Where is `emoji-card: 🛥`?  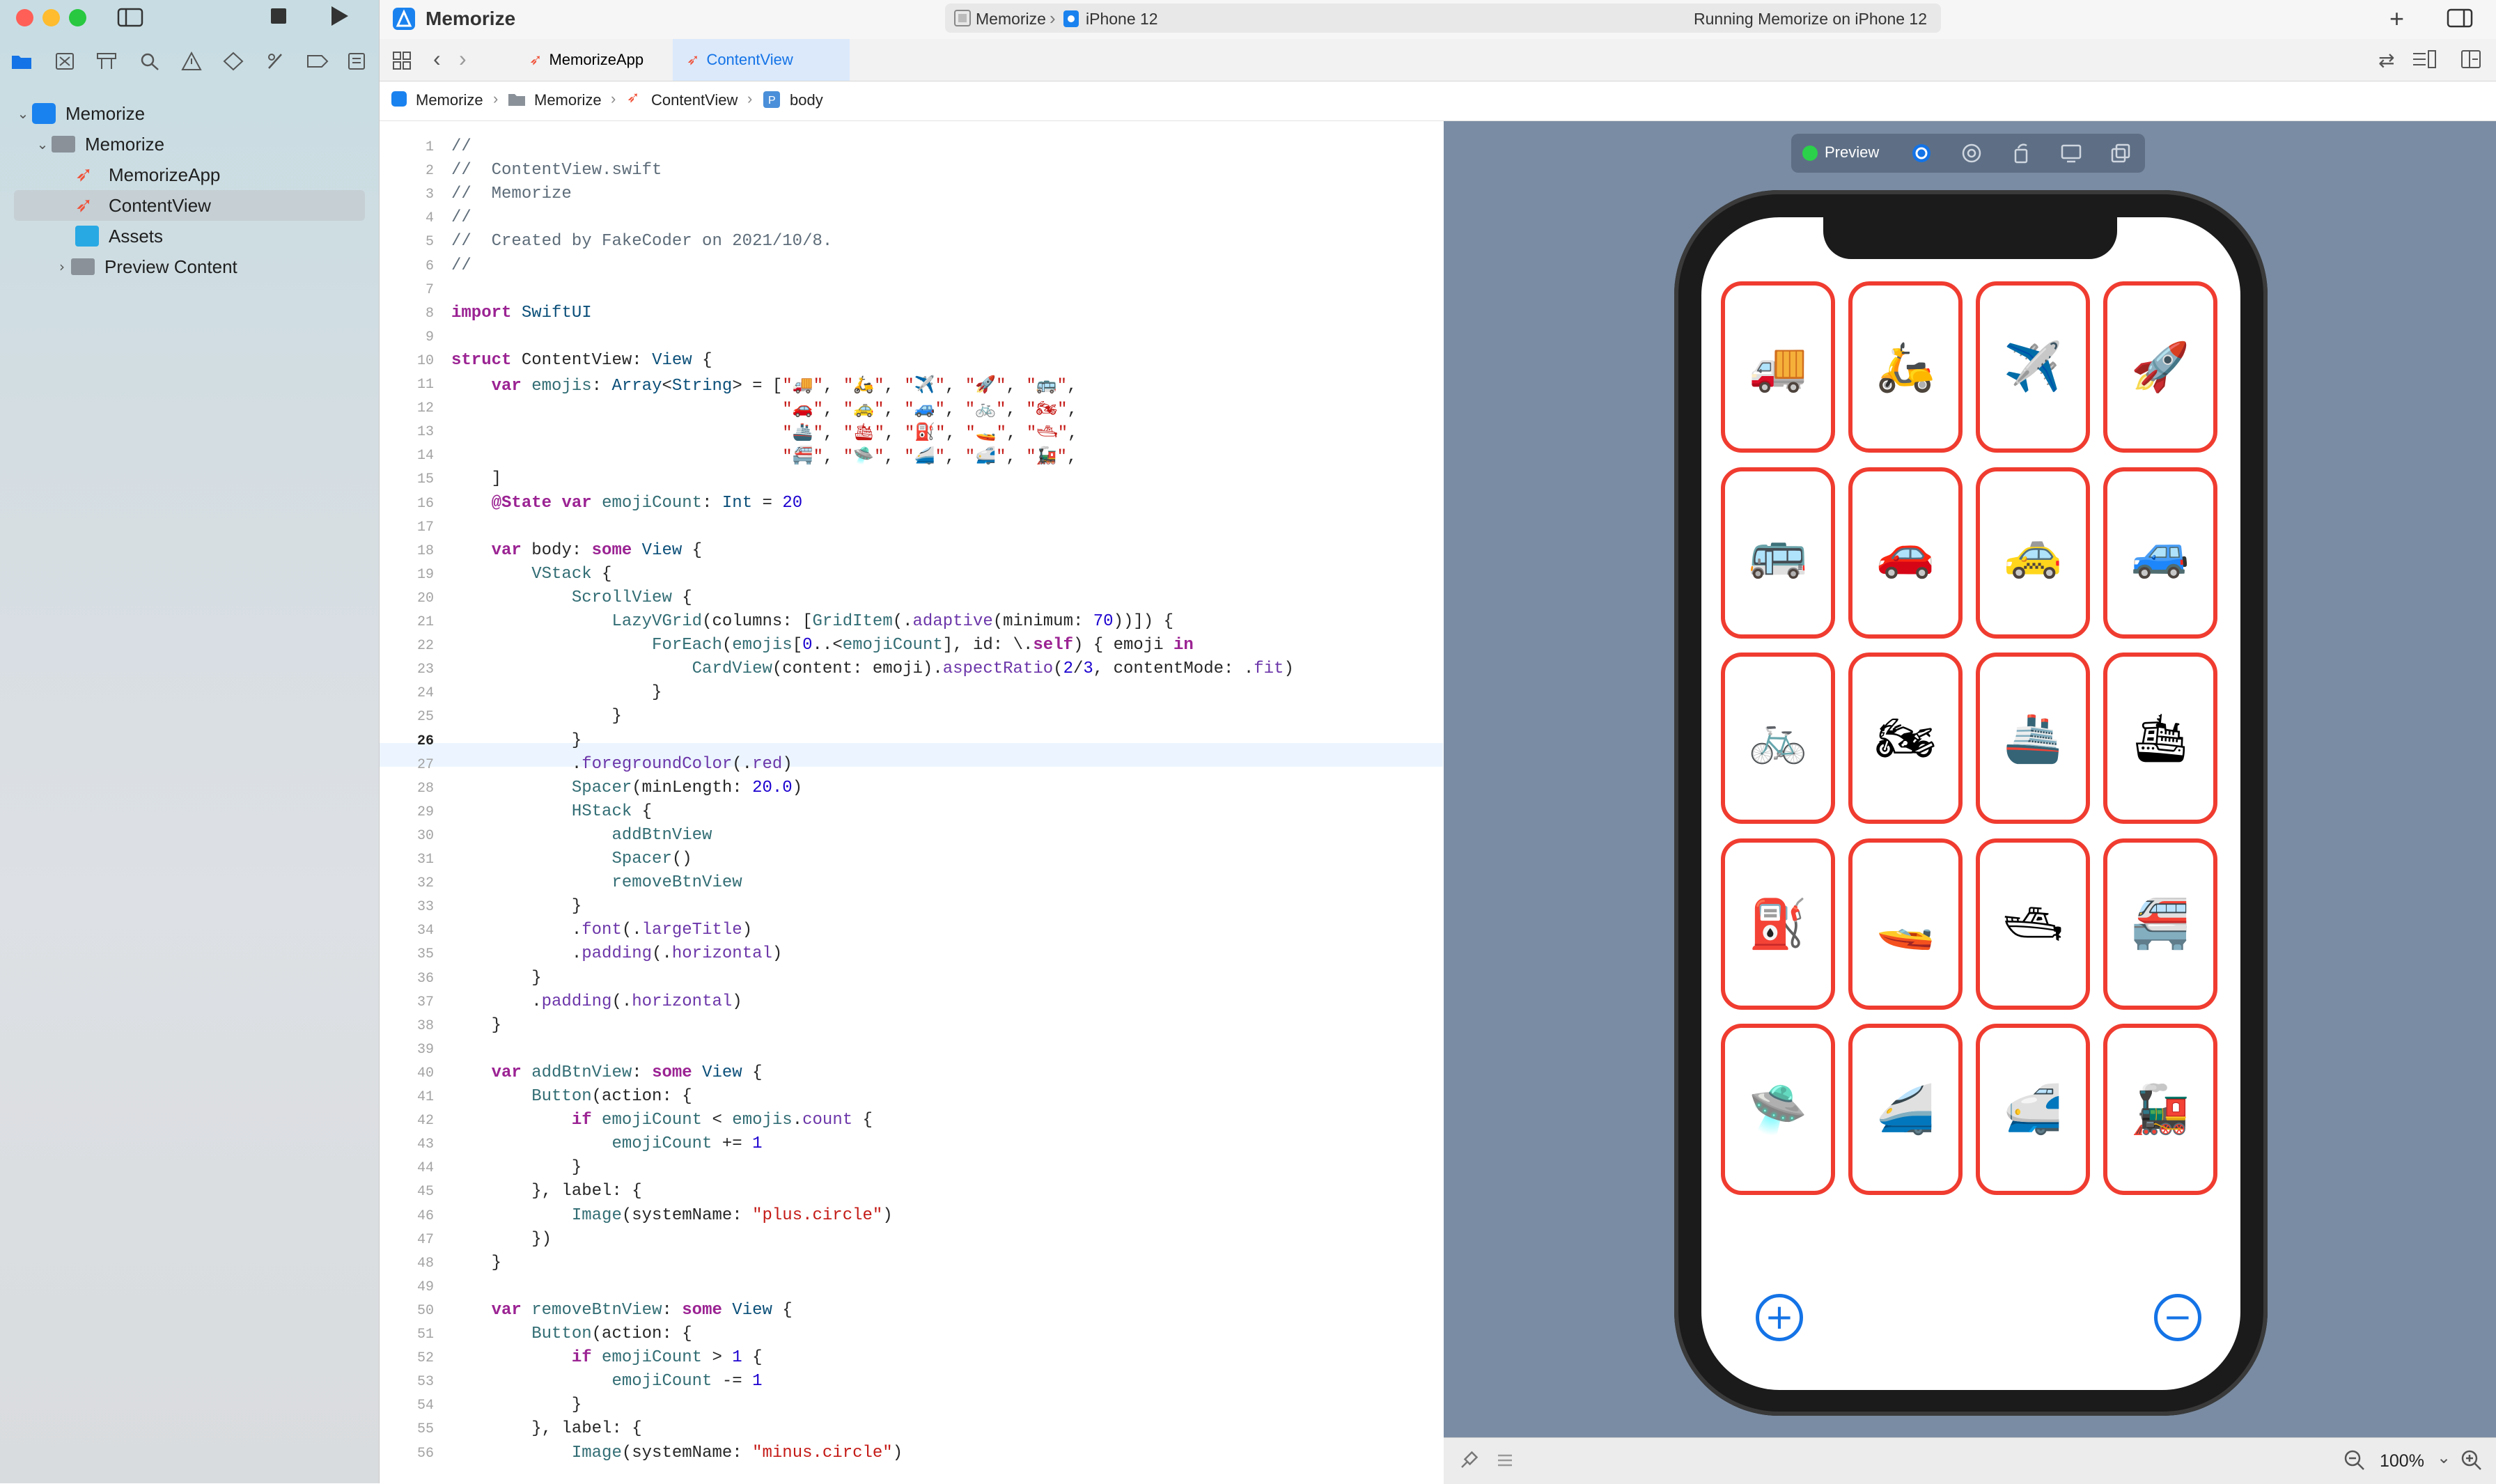 emoji-card: 🛥 is located at coordinates (2033, 924).